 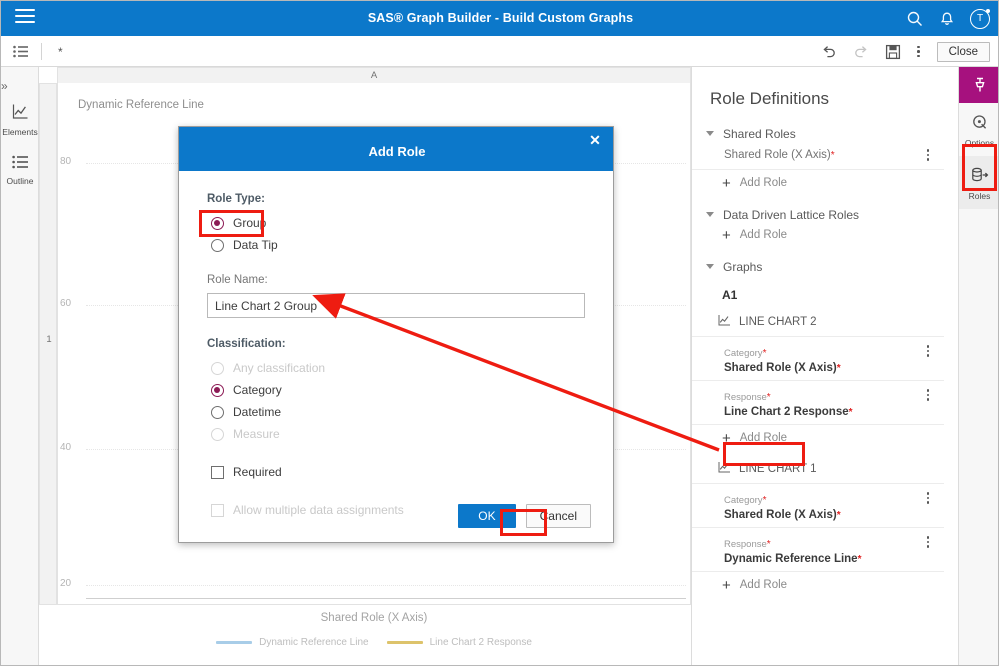 I want to click on checkbox-required: Required, so click(x=398, y=472).